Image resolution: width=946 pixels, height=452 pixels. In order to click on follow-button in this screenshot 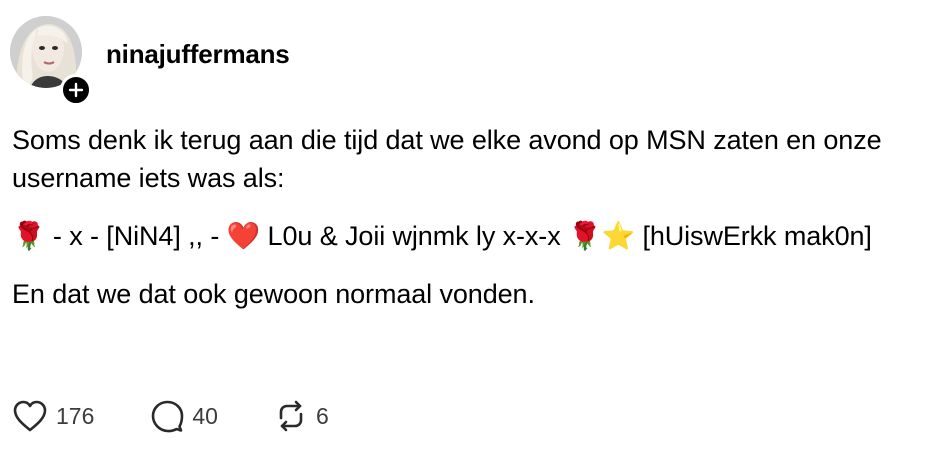, I will do `click(76, 90)`.